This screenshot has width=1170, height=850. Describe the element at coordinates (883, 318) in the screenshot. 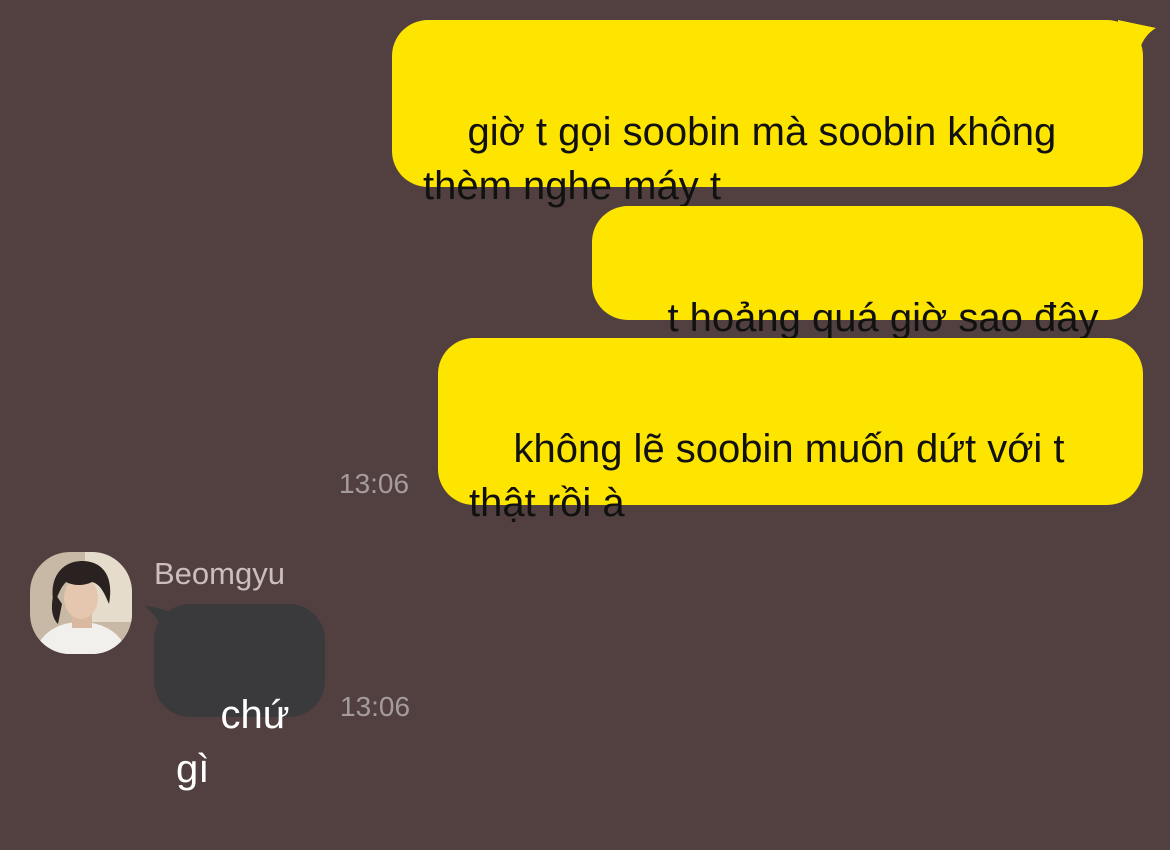

I see `message-text: t hoảng quá giờ sao đây` at that location.